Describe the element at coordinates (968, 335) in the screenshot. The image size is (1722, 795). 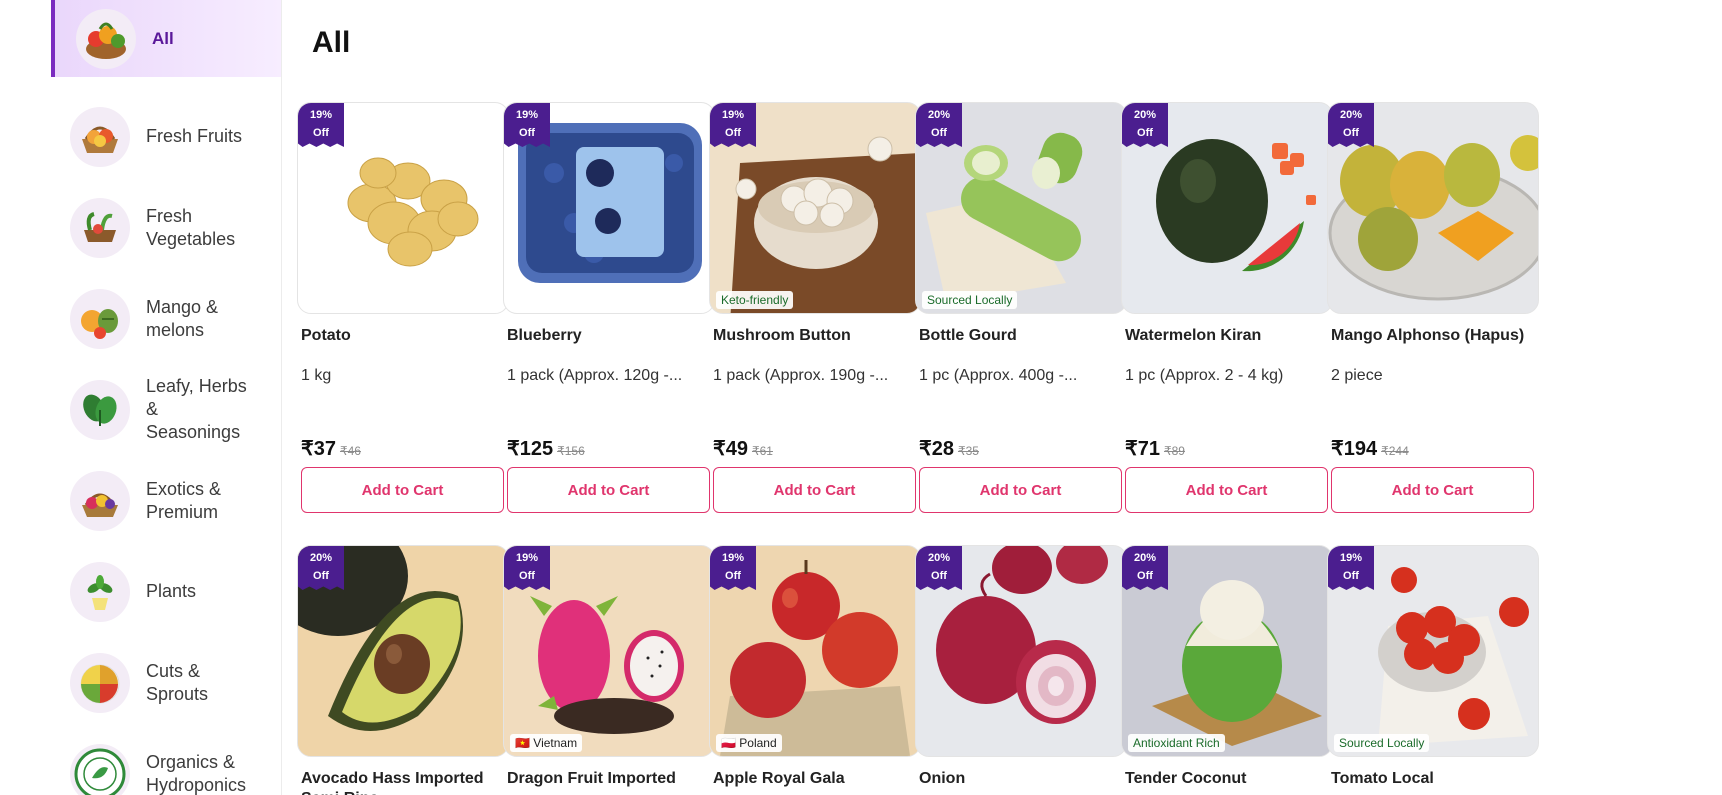
I see `product-name: Bottle Gourd` at that location.